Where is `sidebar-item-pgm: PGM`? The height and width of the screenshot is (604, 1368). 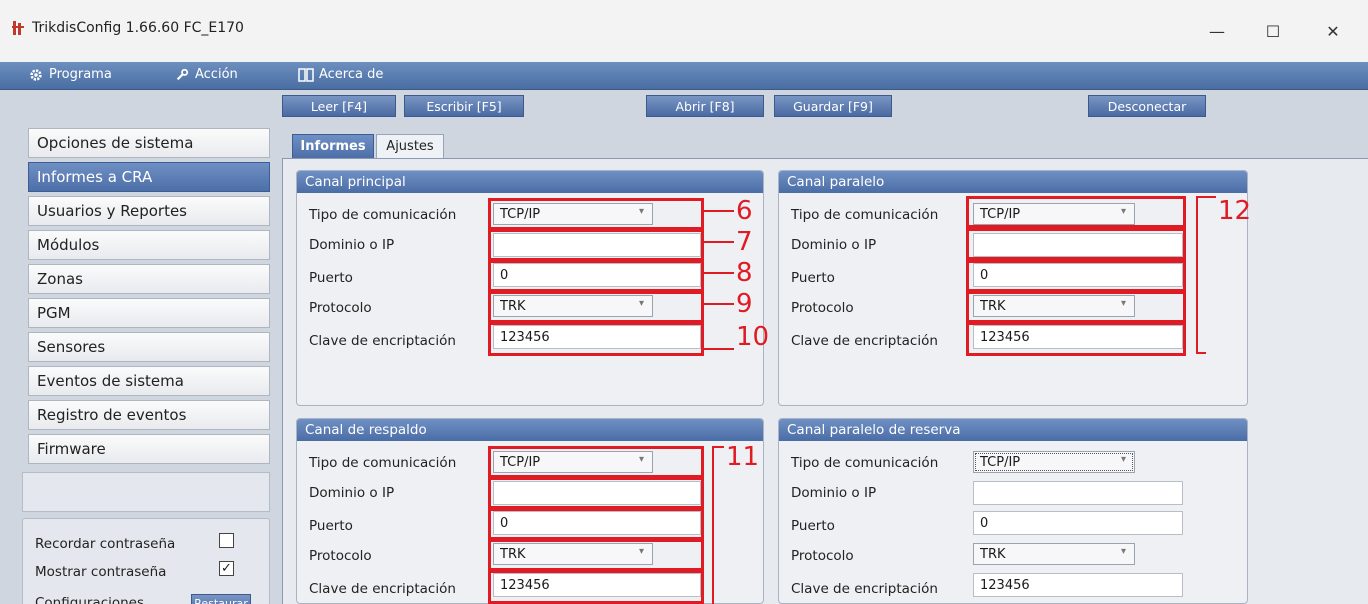 sidebar-item-pgm: PGM is located at coordinates (149, 313).